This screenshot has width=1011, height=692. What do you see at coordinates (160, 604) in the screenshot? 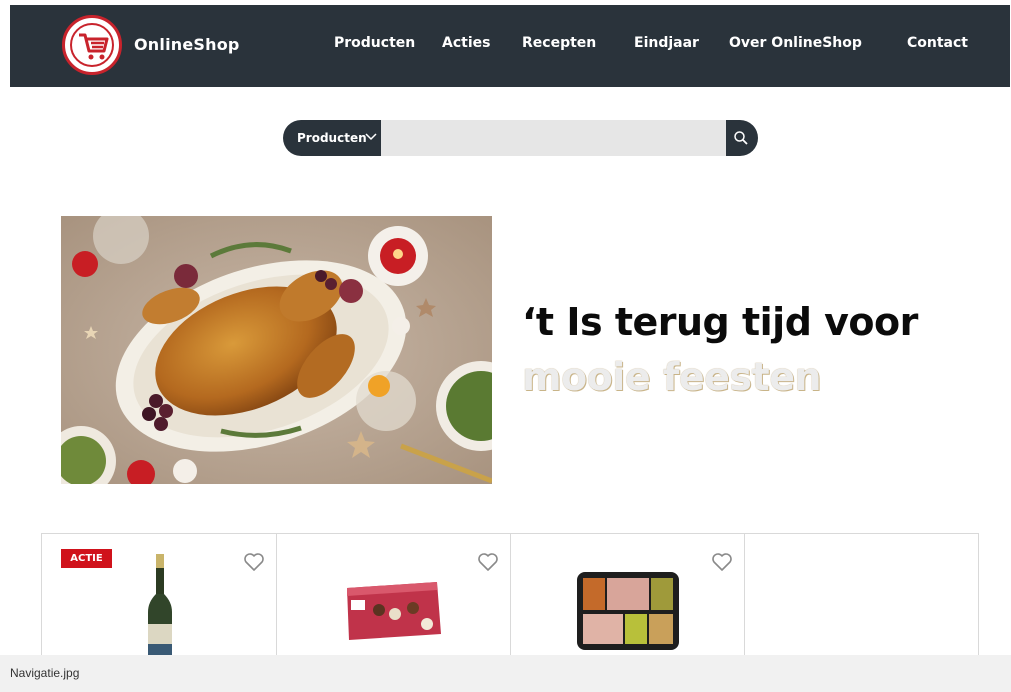
I see `champagne-bottle-image` at bounding box center [160, 604].